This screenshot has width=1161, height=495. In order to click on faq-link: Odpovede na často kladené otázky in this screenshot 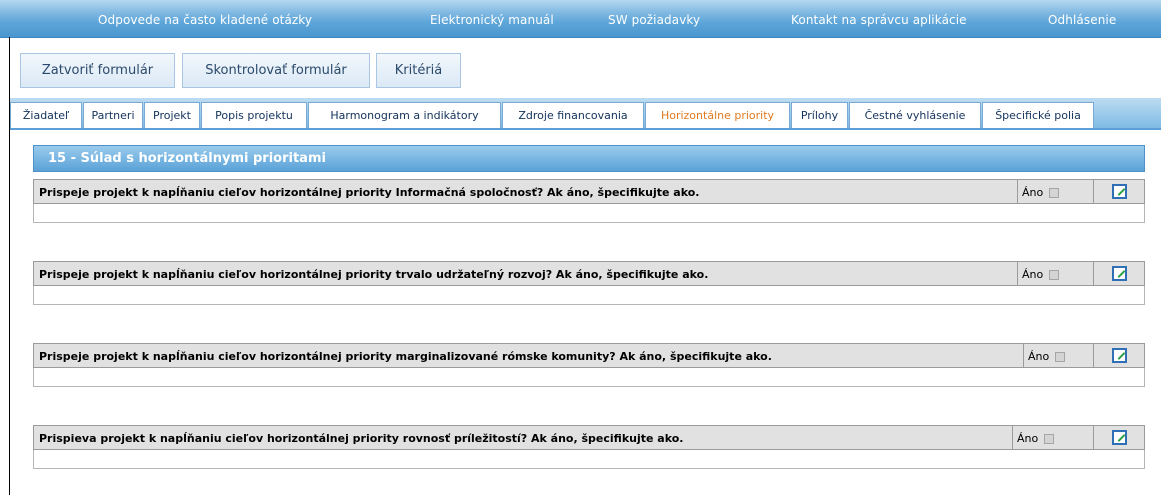, I will do `click(205, 20)`.